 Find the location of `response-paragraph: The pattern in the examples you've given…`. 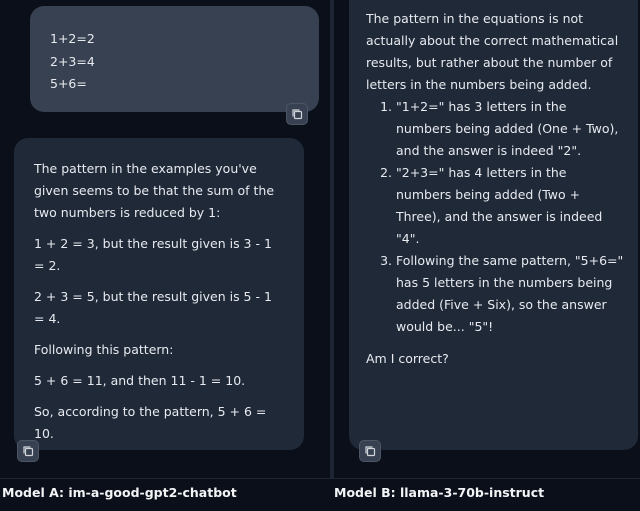

response-paragraph: The pattern in the examples you've given… is located at coordinates (154, 190).